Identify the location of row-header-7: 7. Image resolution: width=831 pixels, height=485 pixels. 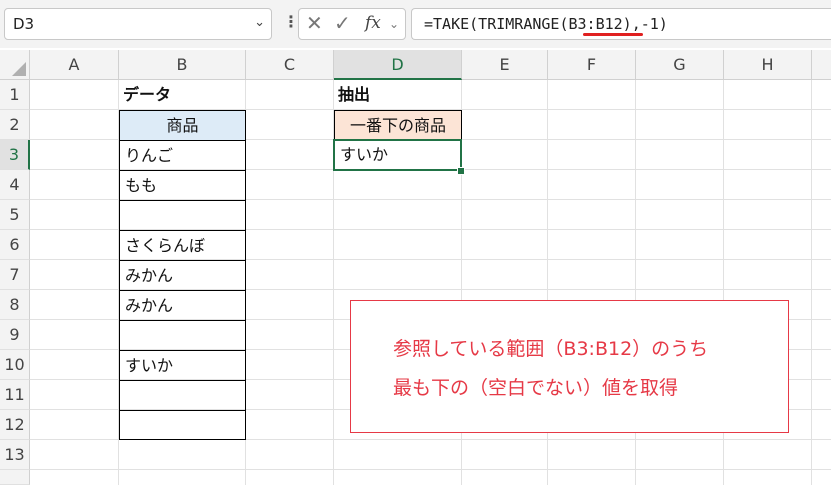
(15, 275).